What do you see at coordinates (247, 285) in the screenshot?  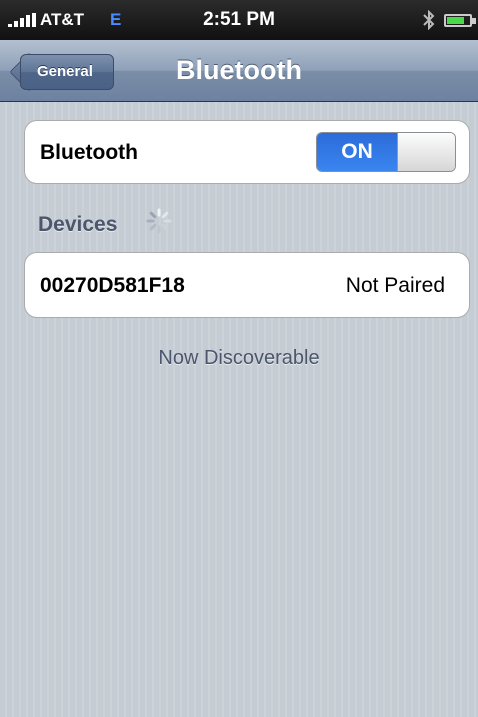 I see `list-item: 00270D581F18 Not Paired` at bounding box center [247, 285].